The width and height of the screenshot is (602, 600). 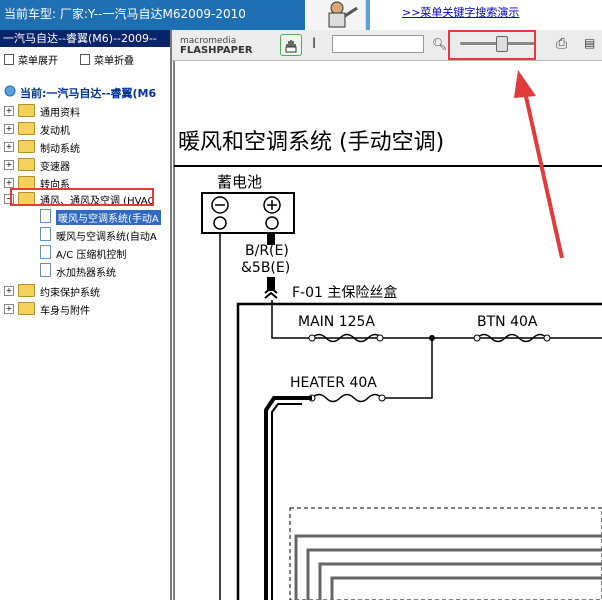 What do you see at coordinates (336, 322) in the screenshot?
I see `fuse-main-label: MAIN 125A` at bounding box center [336, 322].